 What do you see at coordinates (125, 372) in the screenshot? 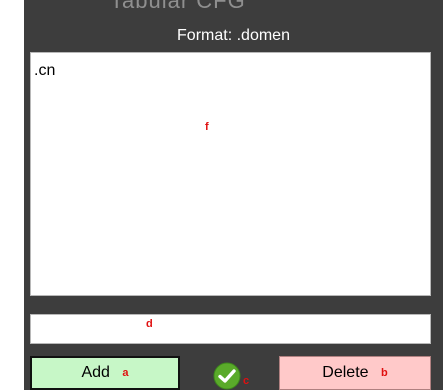
I see `annotation-marker-a: a` at bounding box center [125, 372].